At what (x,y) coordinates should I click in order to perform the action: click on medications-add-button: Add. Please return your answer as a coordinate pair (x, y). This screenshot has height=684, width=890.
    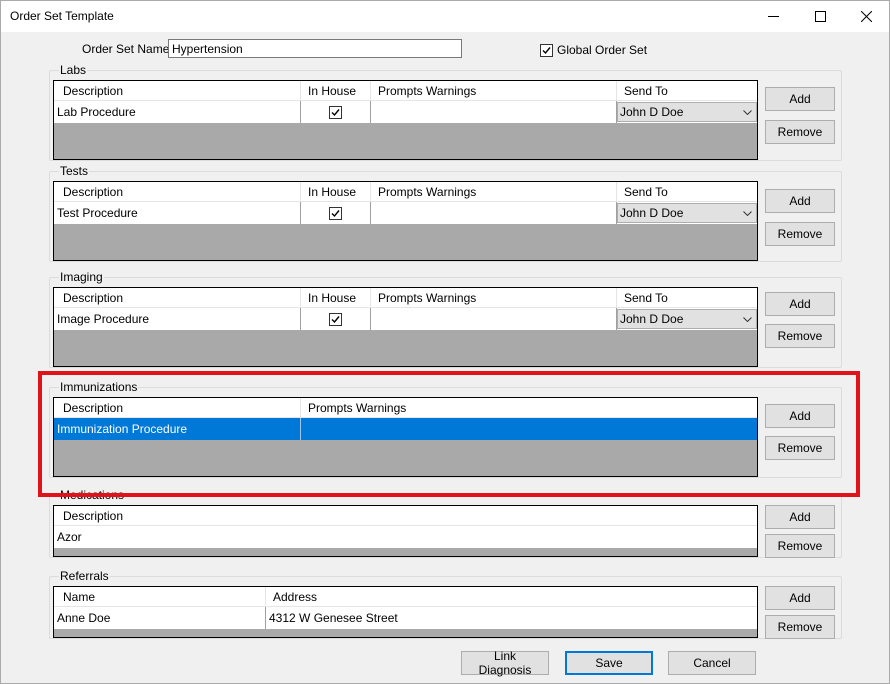
    Looking at the image, I should click on (800, 517).